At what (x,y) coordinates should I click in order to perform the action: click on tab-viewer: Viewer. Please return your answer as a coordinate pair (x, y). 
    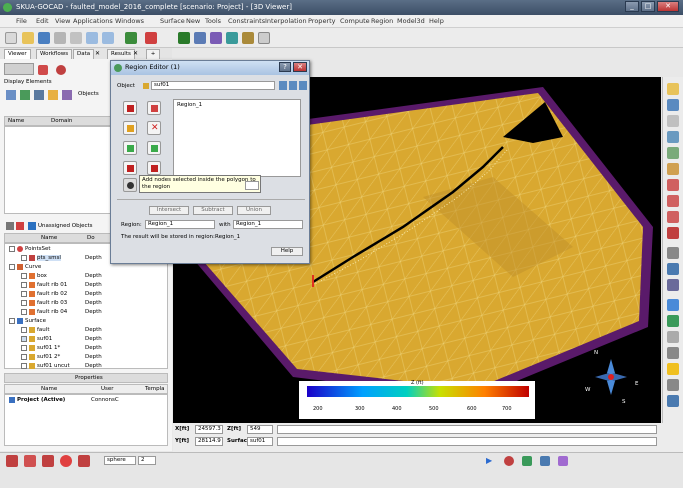
    Looking at the image, I should click on (17, 54).